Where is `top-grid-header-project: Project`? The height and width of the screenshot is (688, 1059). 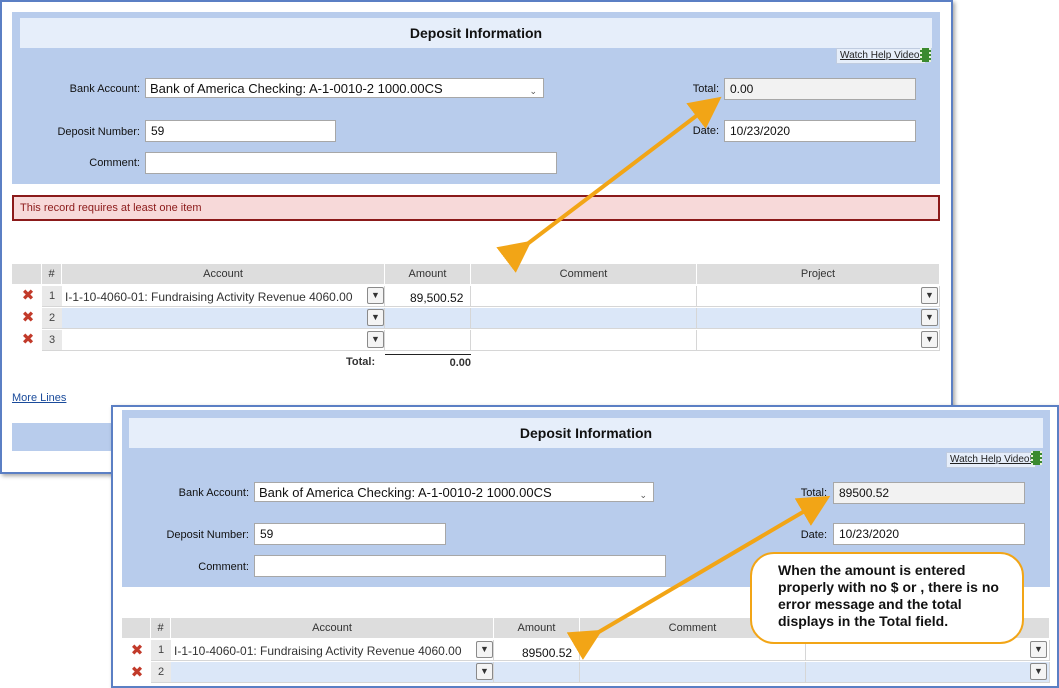 top-grid-header-project: Project is located at coordinates (818, 274).